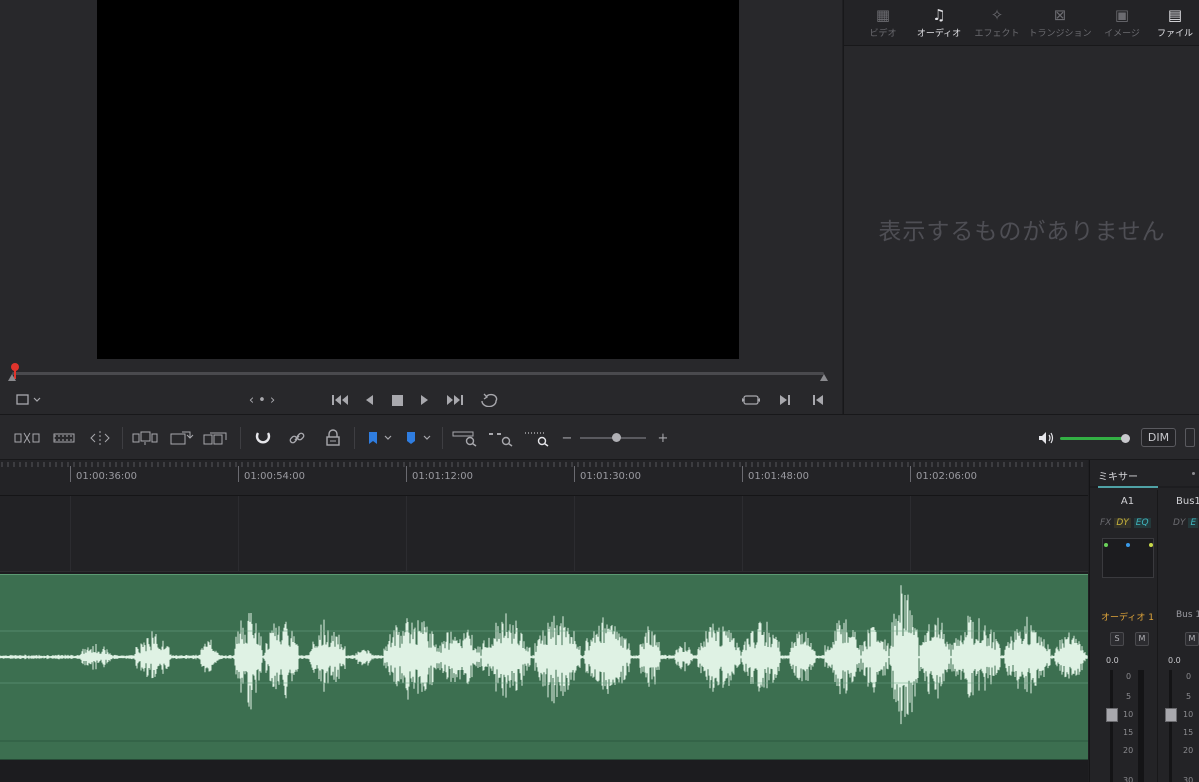 This screenshot has width=1199, height=782. I want to click on insert-clip-button, so click(145, 438).